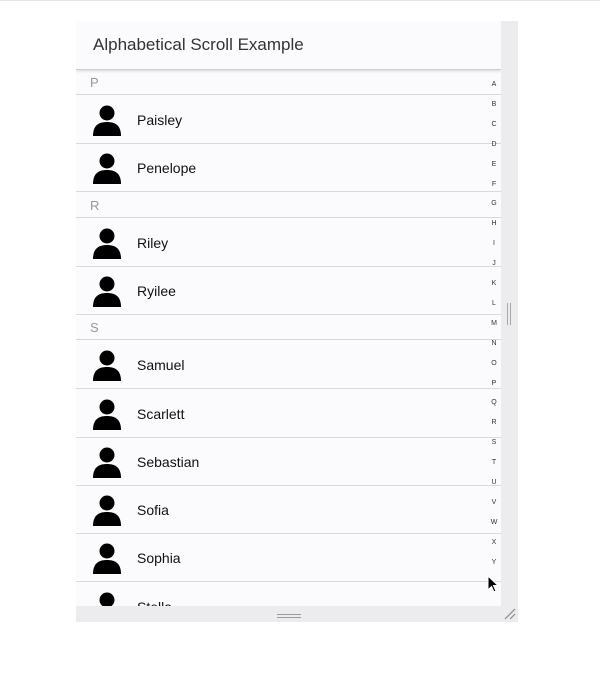 The height and width of the screenshot is (695, 600). I want to click on item-name: Sophia, so click(159, 558).